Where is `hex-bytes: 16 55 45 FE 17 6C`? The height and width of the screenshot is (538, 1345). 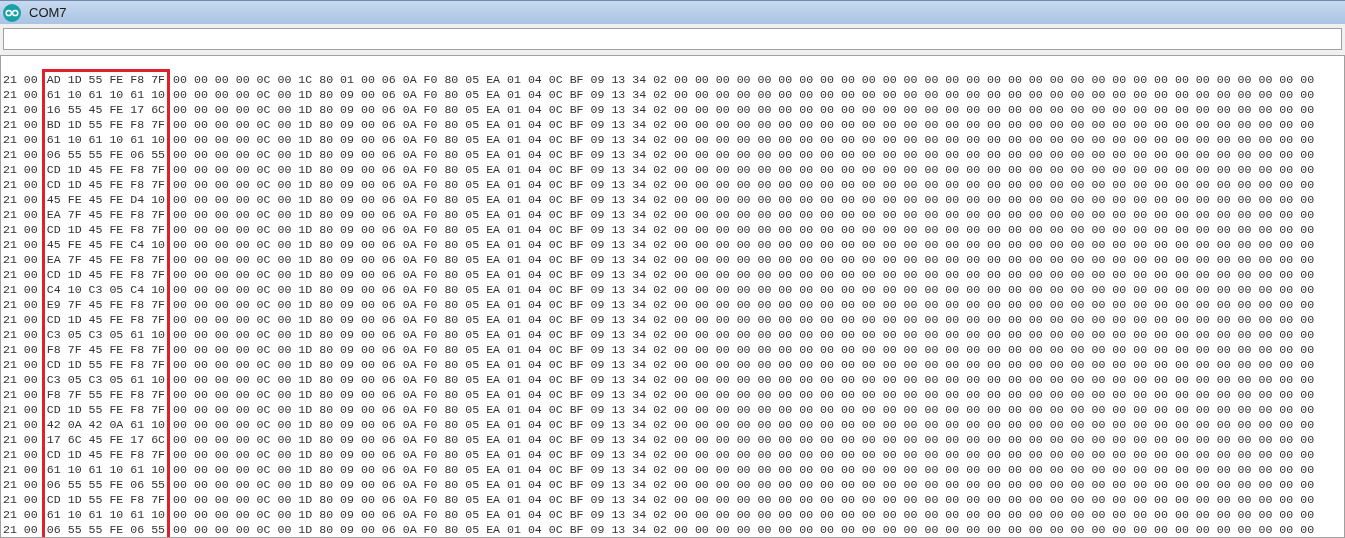 hex-bytes: 16 55 45 FE 17 6C is located at coordinates (106, 109).